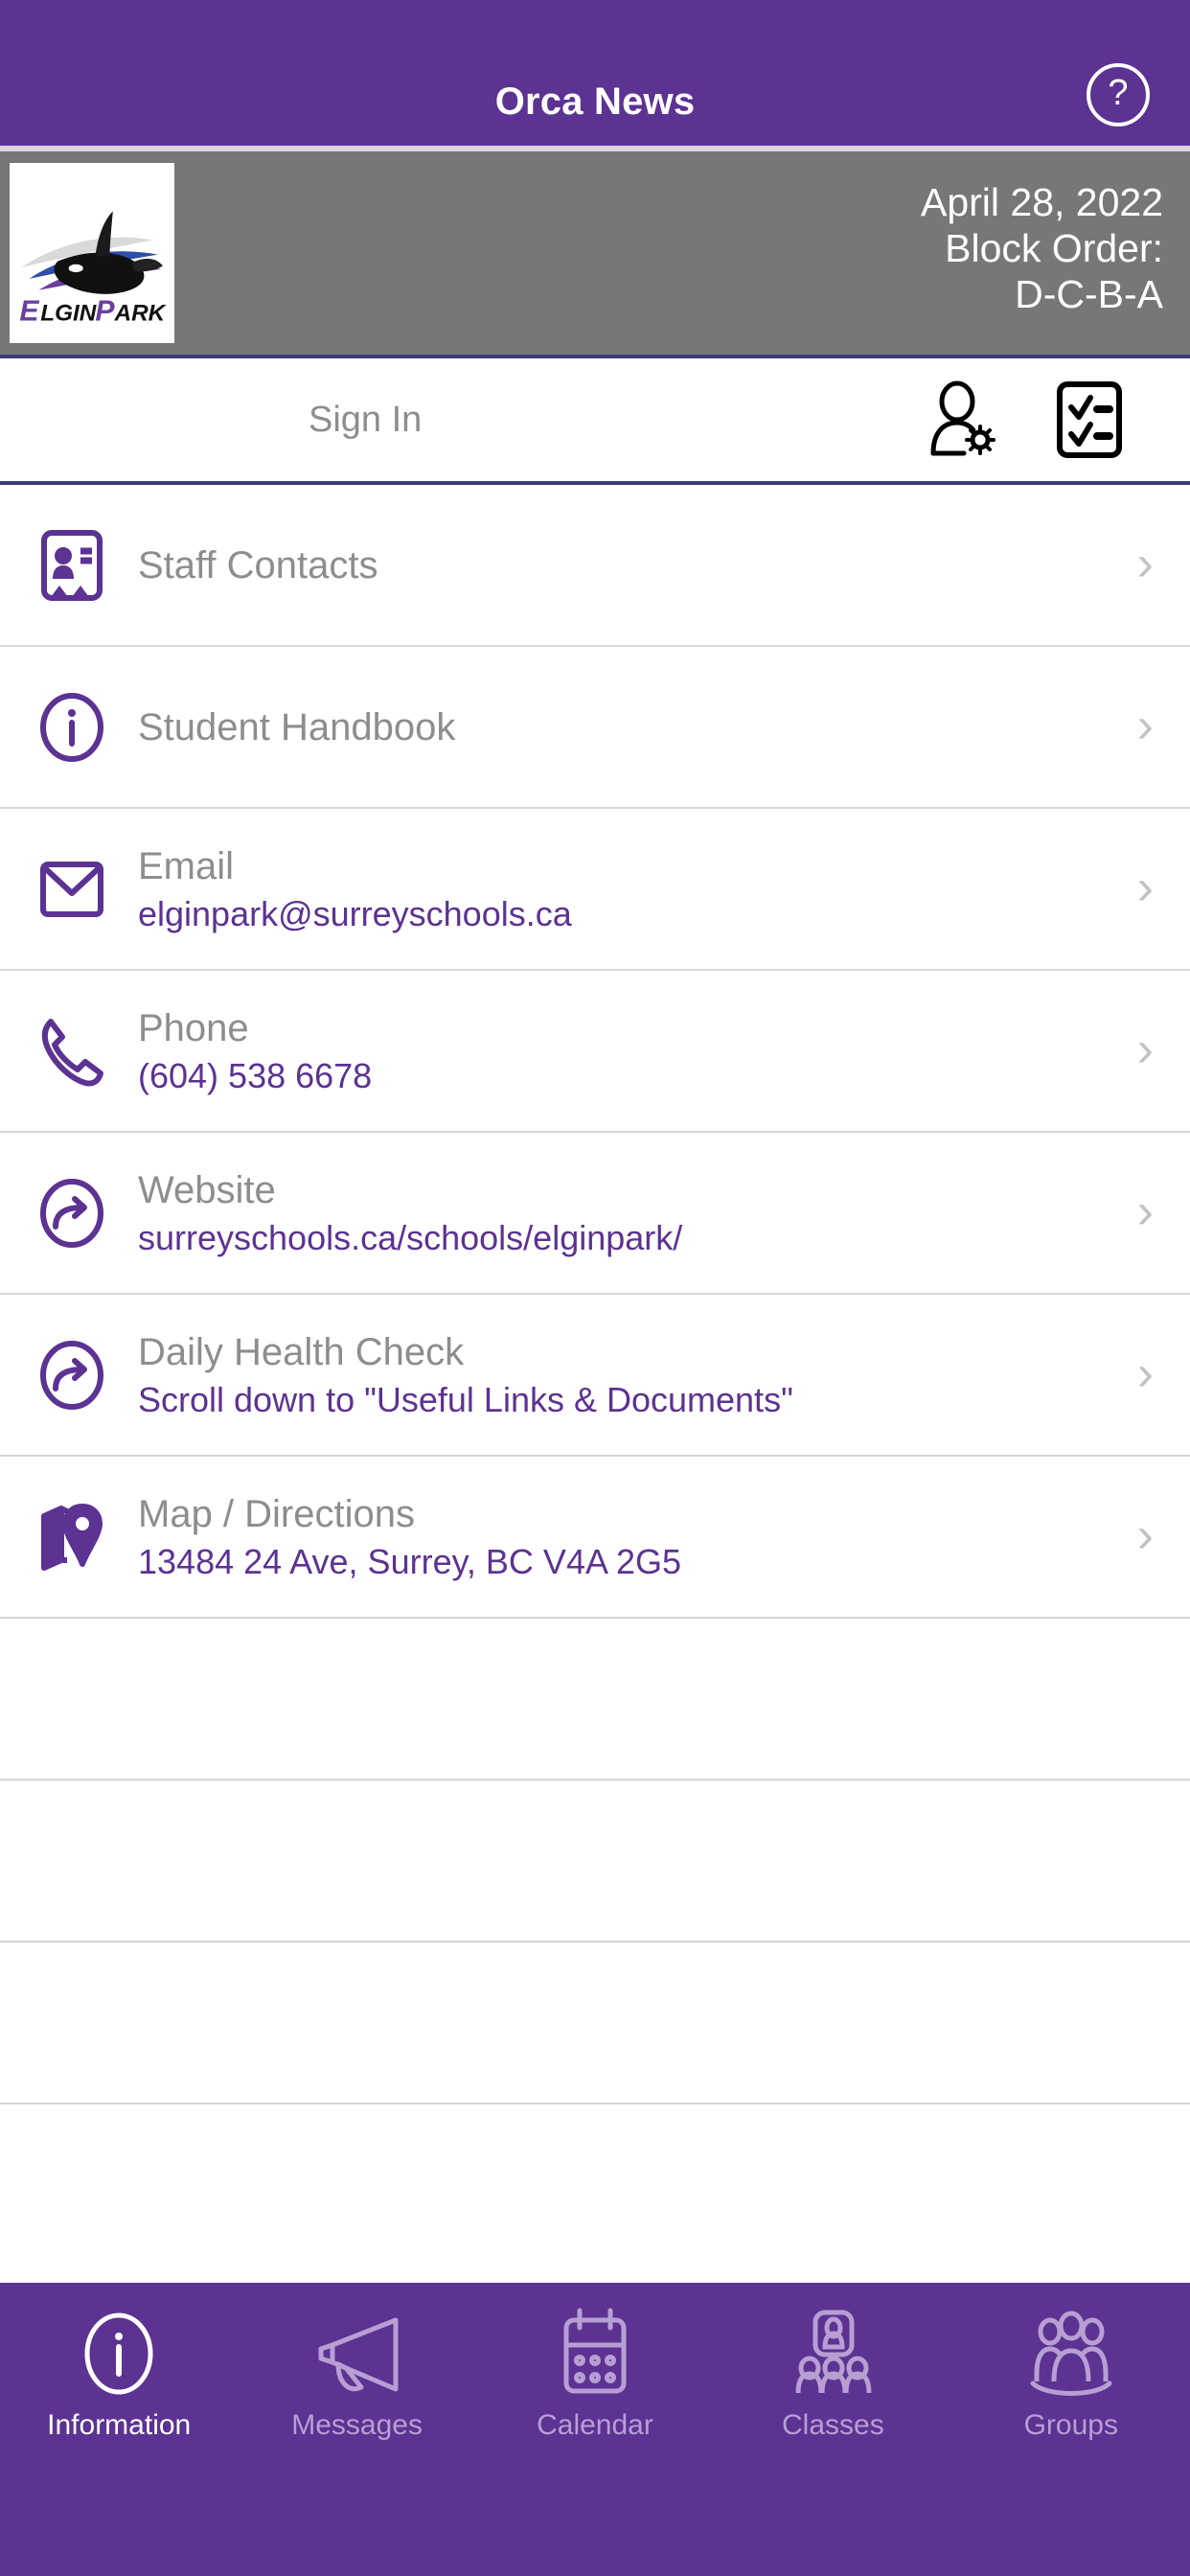  What do you see at coordinates (72, 1537) in the screenshot?
I see `map-pin-icon` at bounding box center [72, 1537].